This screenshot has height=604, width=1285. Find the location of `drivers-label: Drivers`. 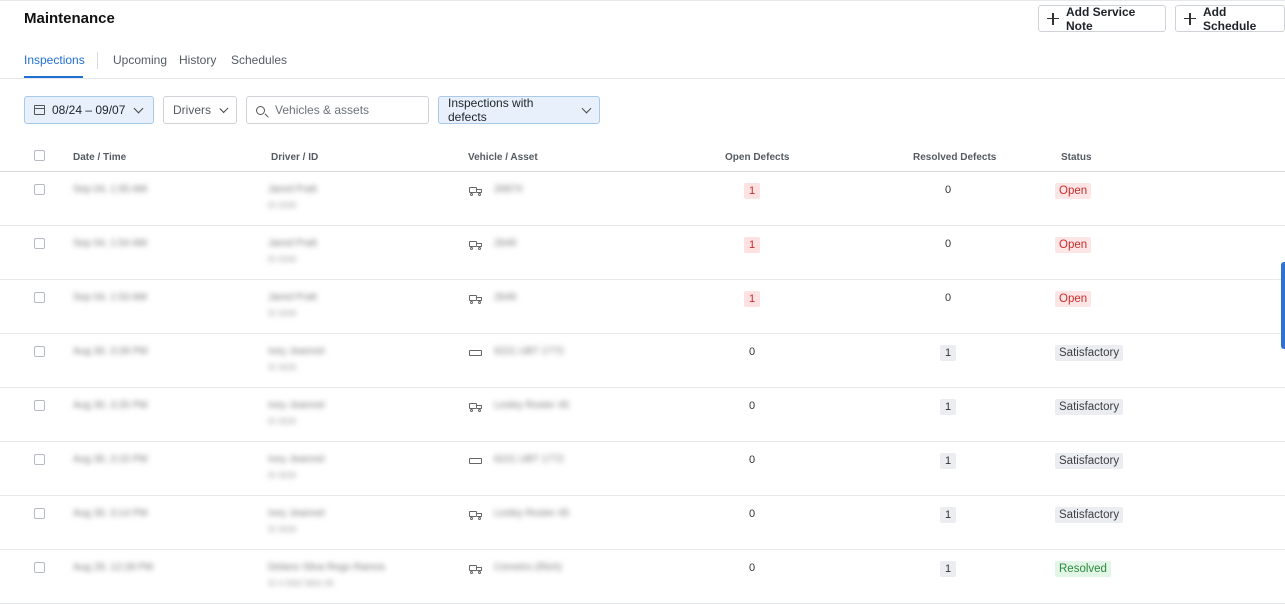

drivers-label: Drivers is located at coordinates (192, 110).